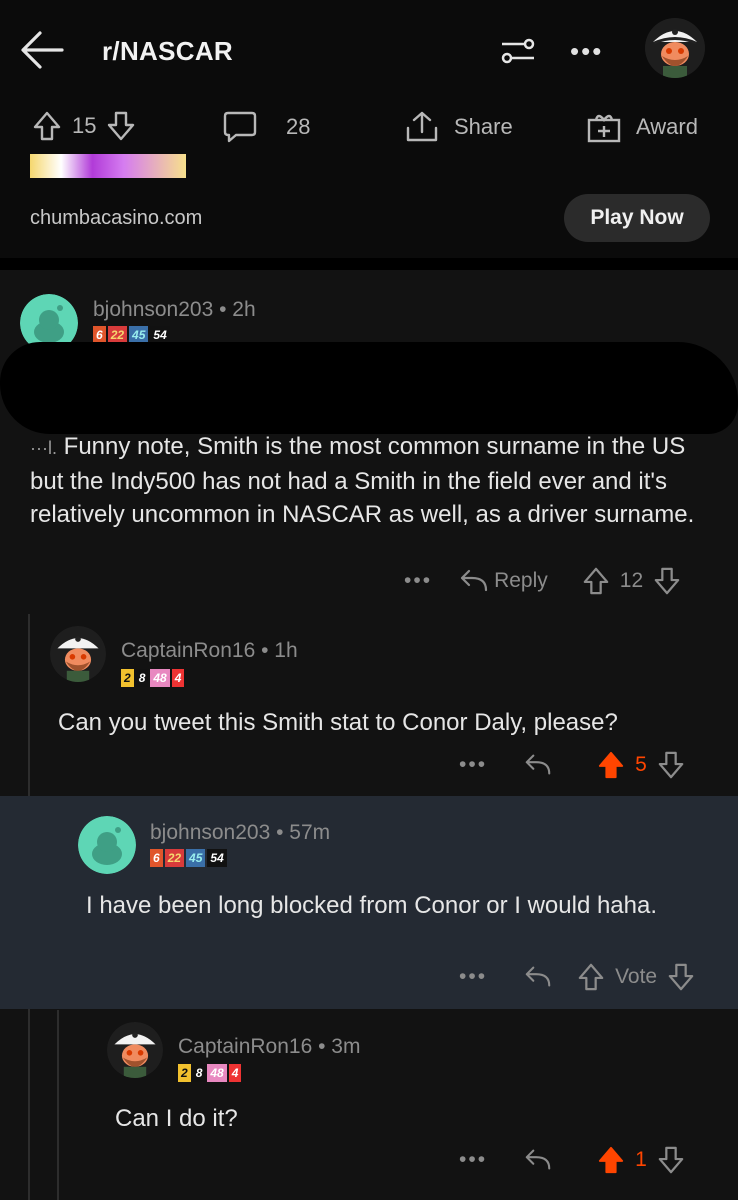 This screenshot has width=738, height=1200. What do you see at coordinates (369, 50) in the screenshot?
I see `top-bar: r/NASCAR •••` at bounding box center [369, 50].